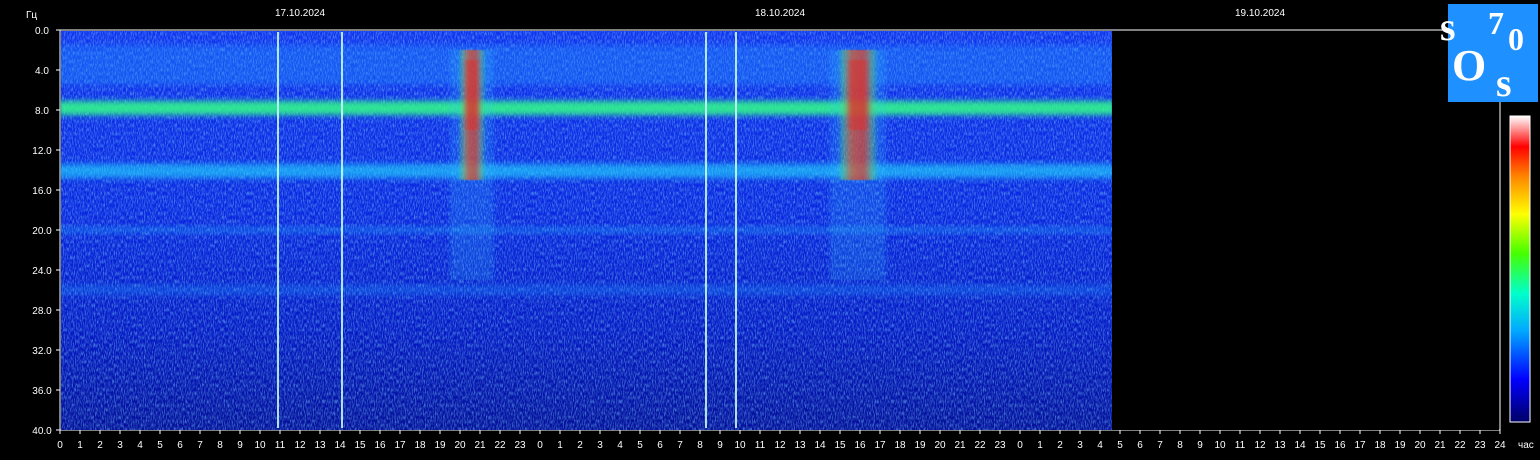 This screenshot has height=460, width=1540. What do you see at coordinates (42, 351) in the screenshot?
I see `y-tick-label: 32.0` at bounding box center [42, 351].